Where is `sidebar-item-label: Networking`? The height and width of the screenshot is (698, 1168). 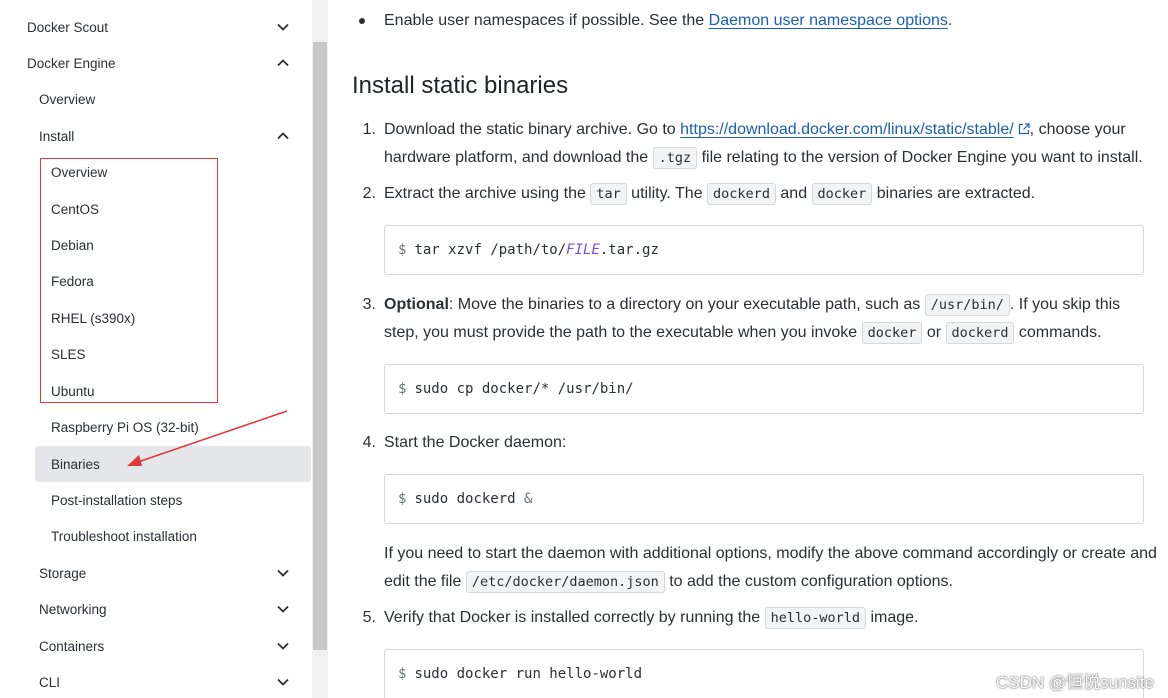 sidebar-item-label: Networking is located at coordinates (73, 609).